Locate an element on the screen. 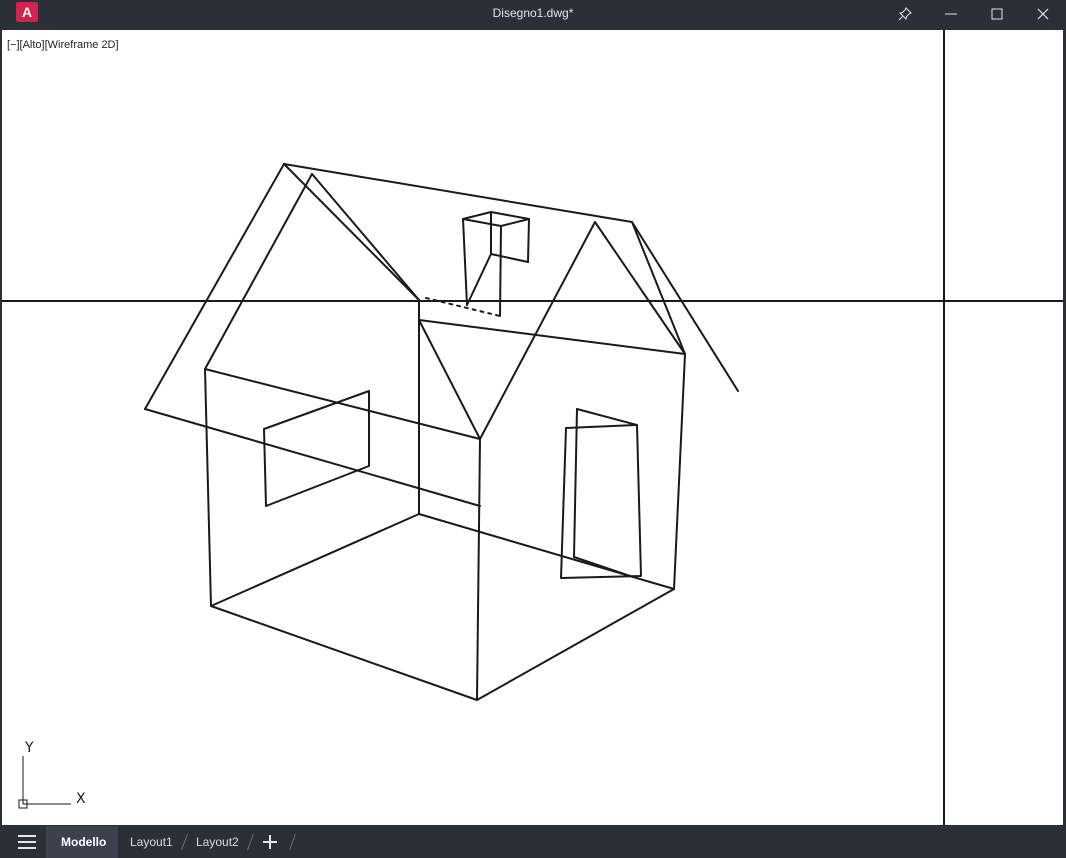 This screenshot has height=858, width=1066. wall-left-vertical is located at coordinates (208, 487).